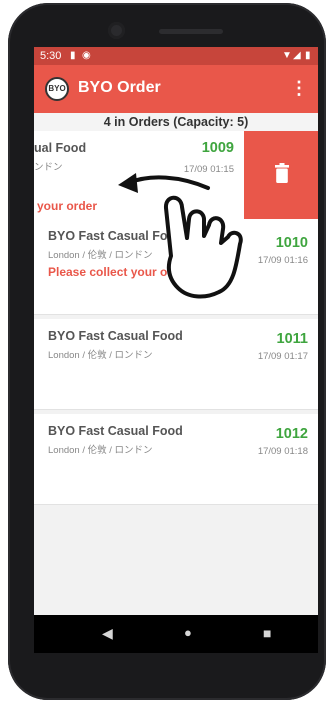 The height and width of the screenshot is (703, 331). I want to click on order-time: 17/09 01:18, so click(282, 451).